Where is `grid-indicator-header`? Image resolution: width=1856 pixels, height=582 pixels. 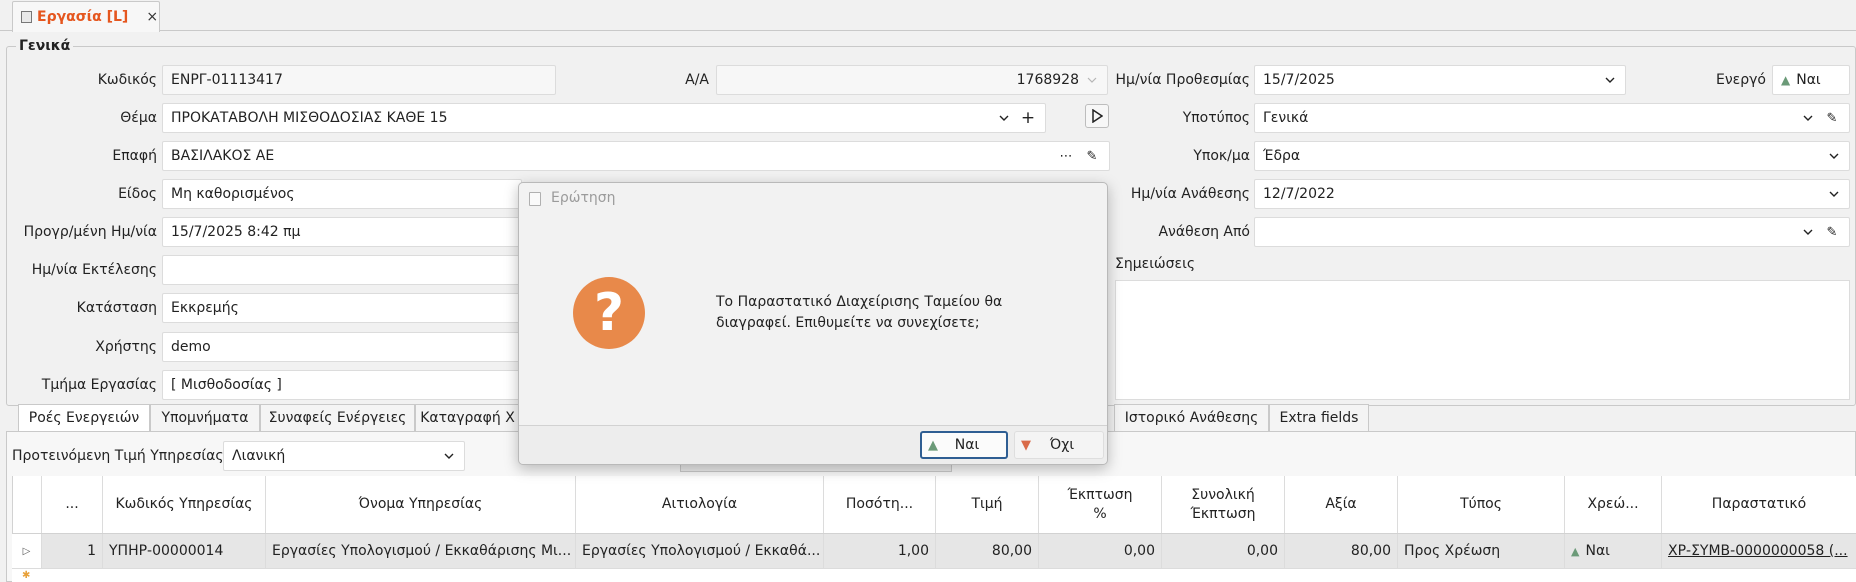
grid-indicator-header is located at coordinates (27, 504).